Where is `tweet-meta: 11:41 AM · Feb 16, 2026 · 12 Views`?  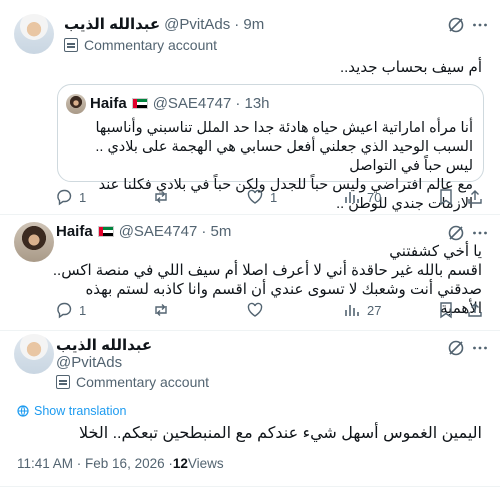
tweet-meta: 11:41 AM · Feb 16, 2026 · 12 Views is located at coordinates (120, 463).